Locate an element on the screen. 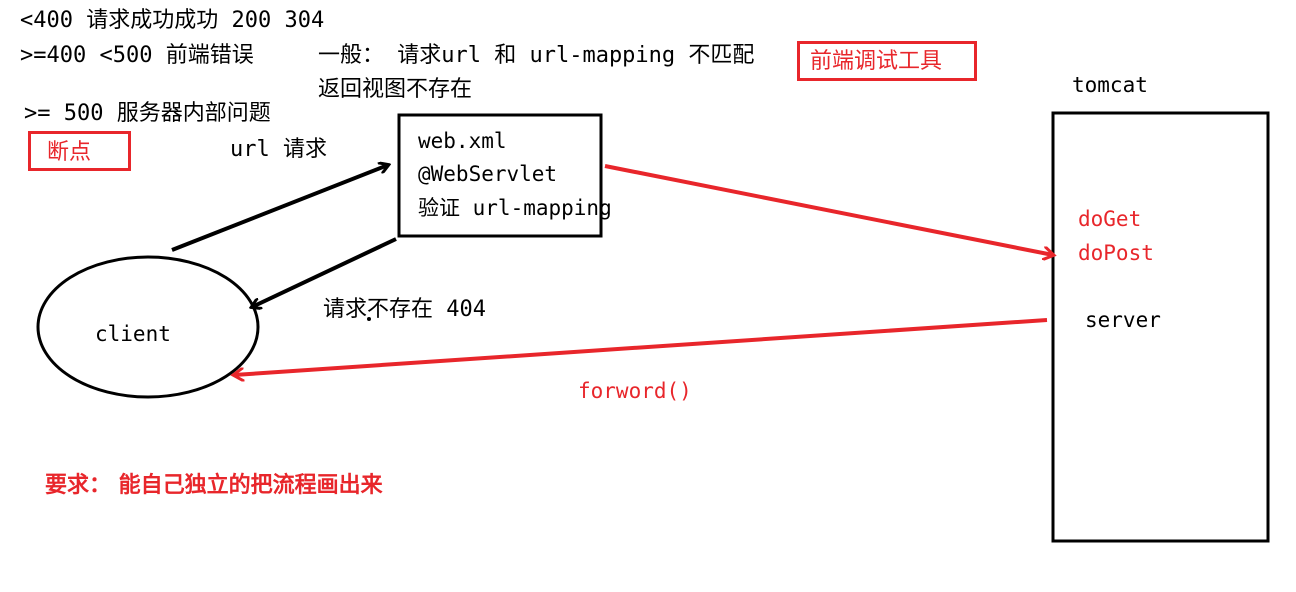  tomcat-title: tomcat is located at coordinates (1110, 85).